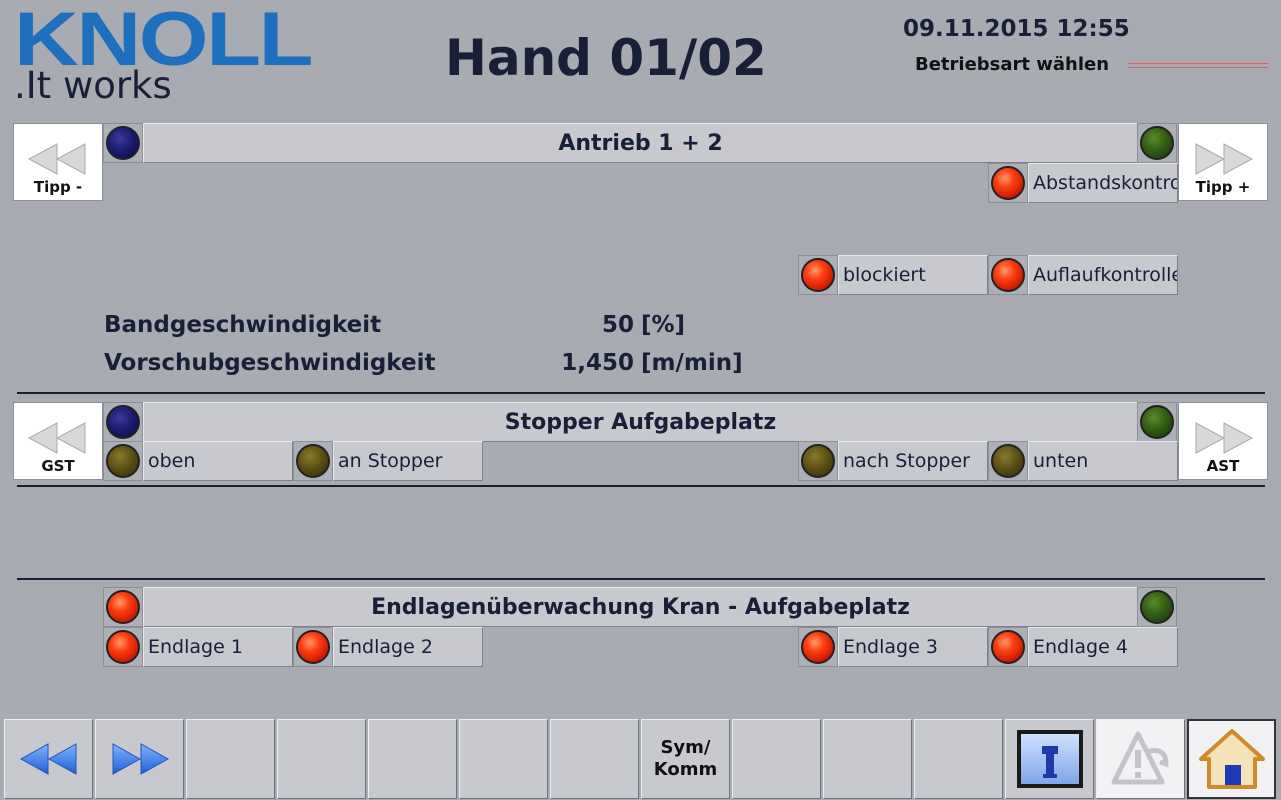  Describe the element at coordinates (640, 143) in the screenshot. I see `drive-title-bar: Antrieb 1 + 2` at that location.